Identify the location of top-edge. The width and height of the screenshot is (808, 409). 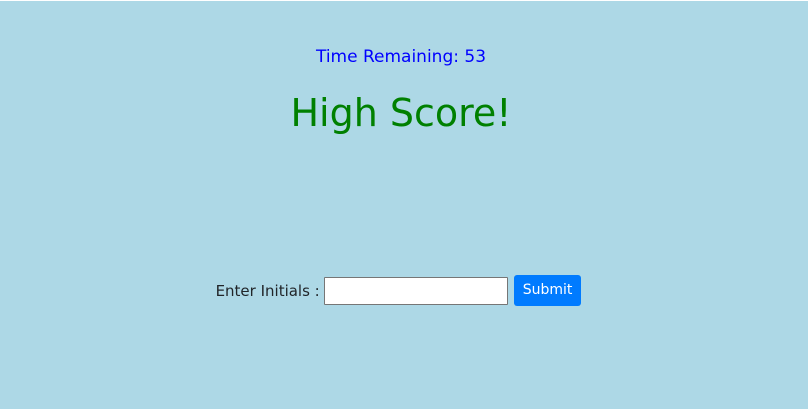
(404, 0).